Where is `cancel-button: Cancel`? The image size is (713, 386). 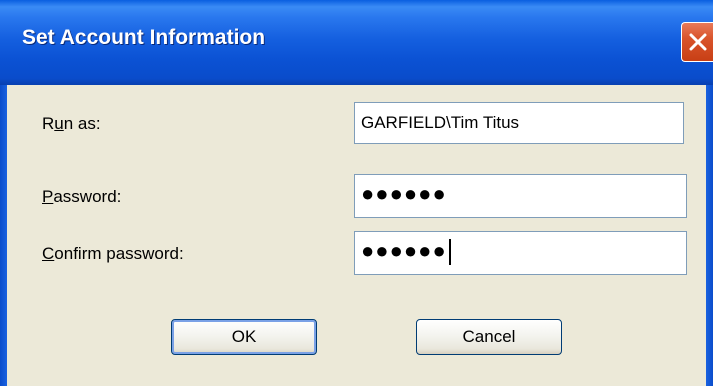
cancel-button: Cancel is located at coordinates (489, 337).